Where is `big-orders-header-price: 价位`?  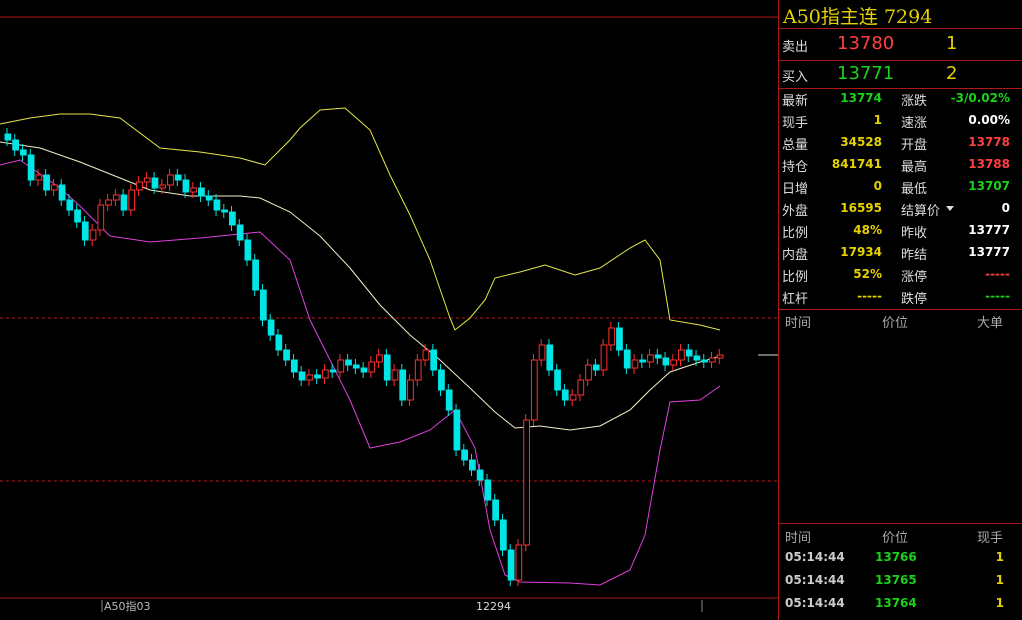 big-orders-header-price: 价位 is located at coordinates (895, 323).